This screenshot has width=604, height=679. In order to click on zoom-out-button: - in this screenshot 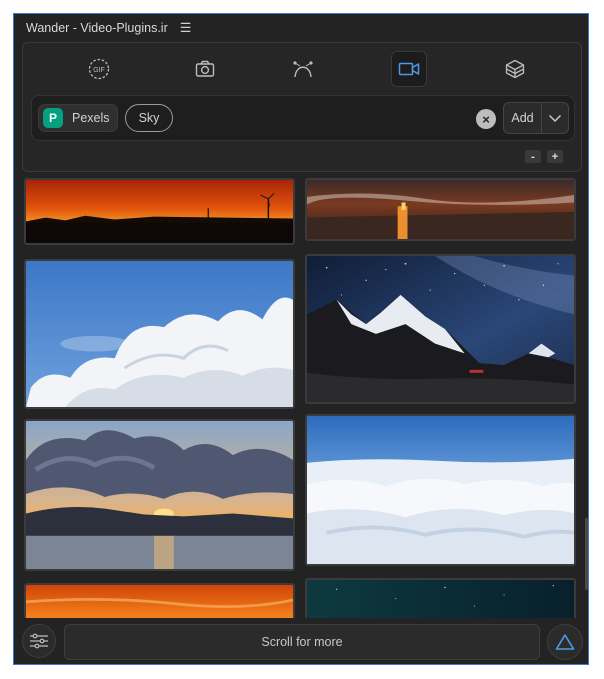, I will do `click(533, 156)`.